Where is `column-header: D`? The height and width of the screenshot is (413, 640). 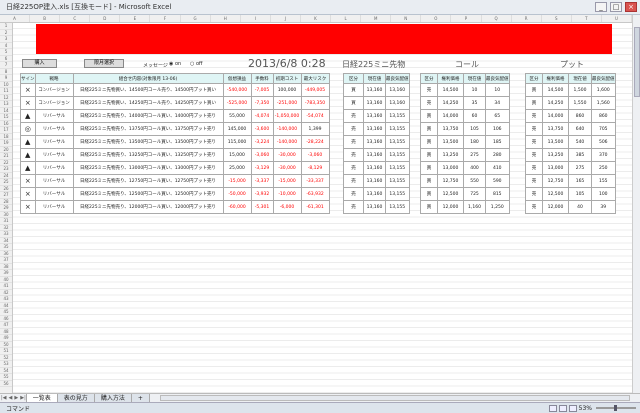 column-header: D is located at coordinates (105, 18).